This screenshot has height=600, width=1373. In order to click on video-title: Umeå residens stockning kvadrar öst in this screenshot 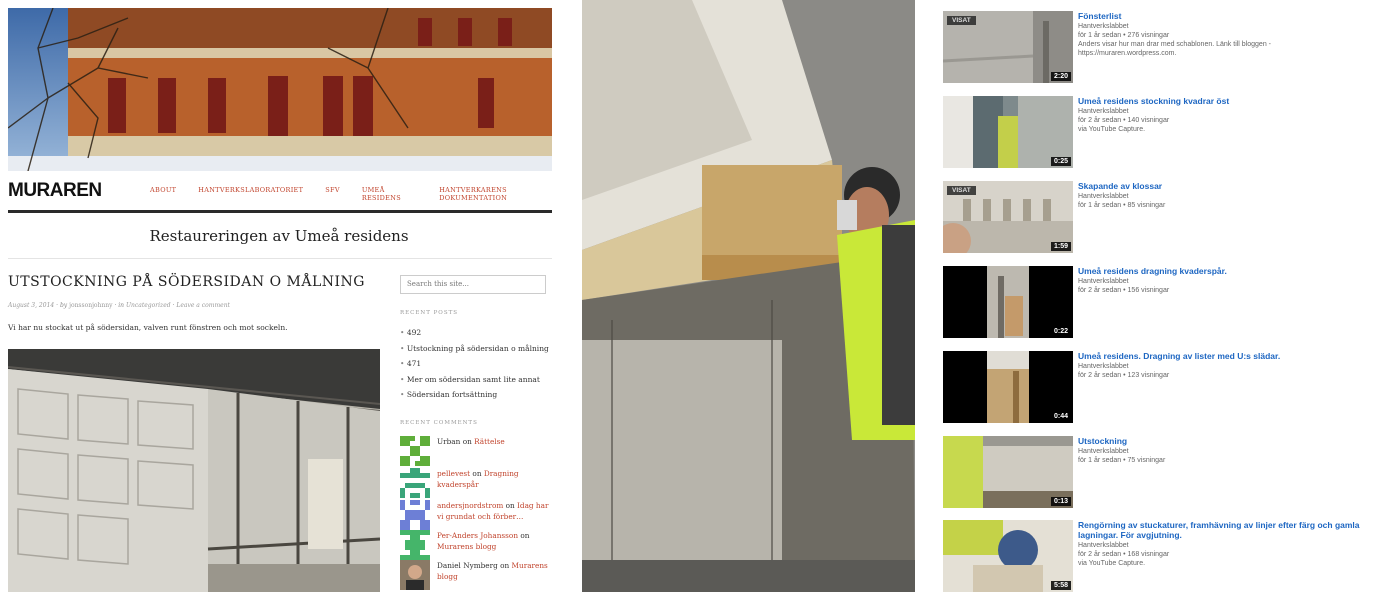, I will do `click(1223, 101)`.